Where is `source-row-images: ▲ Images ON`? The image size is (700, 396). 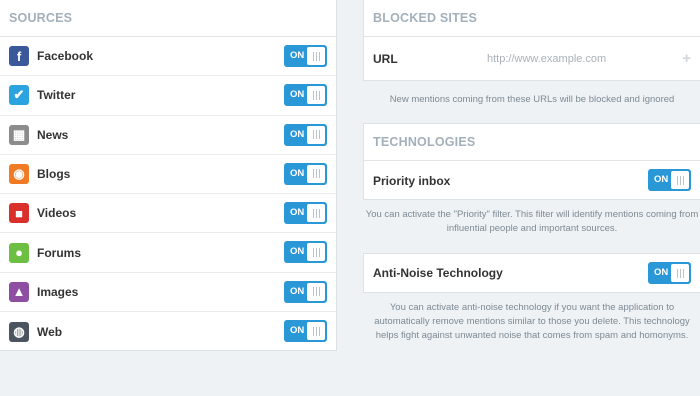
source-row-images: ▲ Images ON is located at coordinates (168, 293).